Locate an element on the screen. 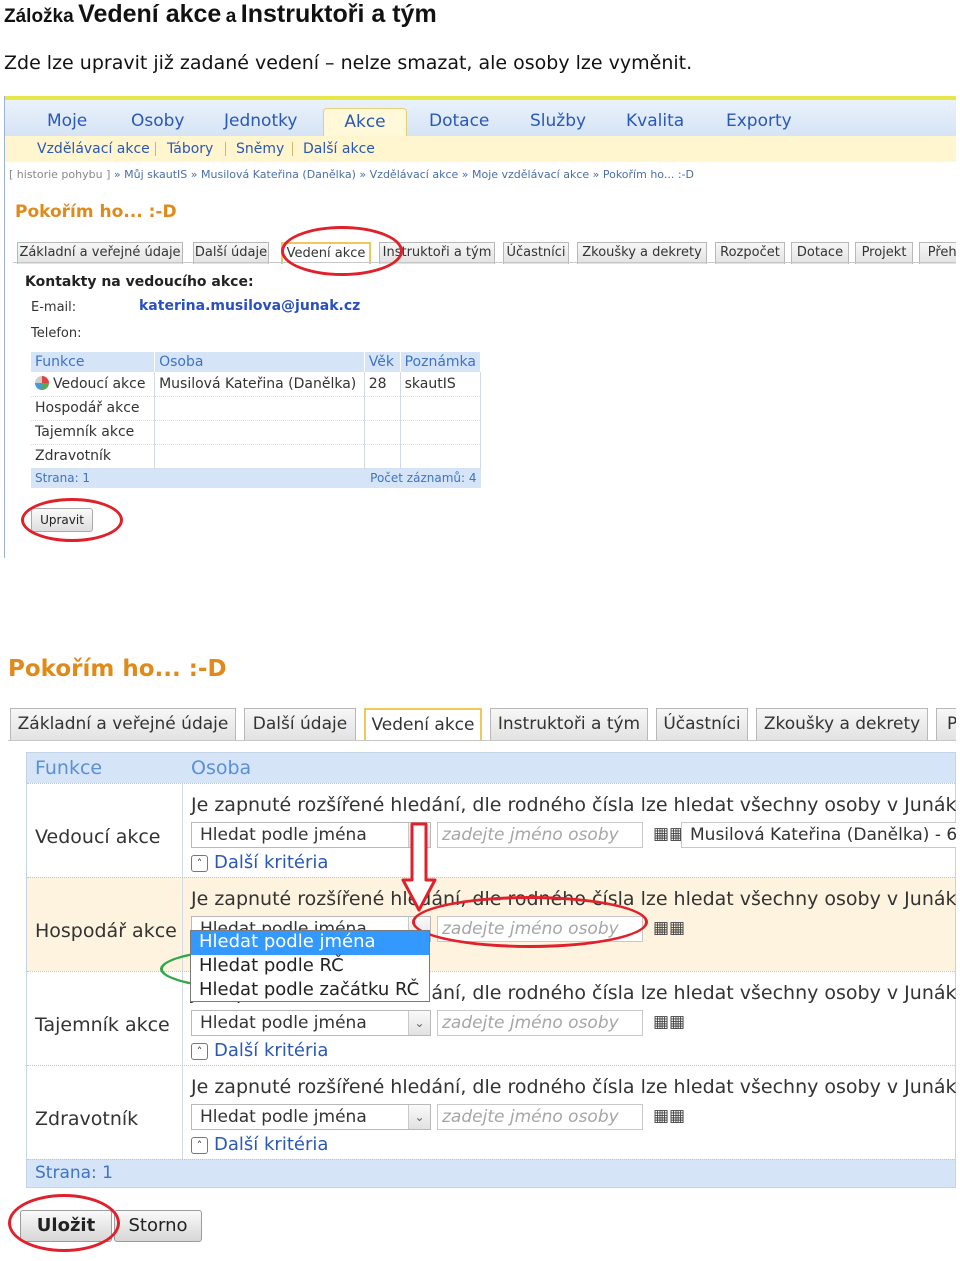 The height and width of the screenshot is (1261, 960). email-link: katerina.musilova@junak.cz is located at coordinates (249, 306).